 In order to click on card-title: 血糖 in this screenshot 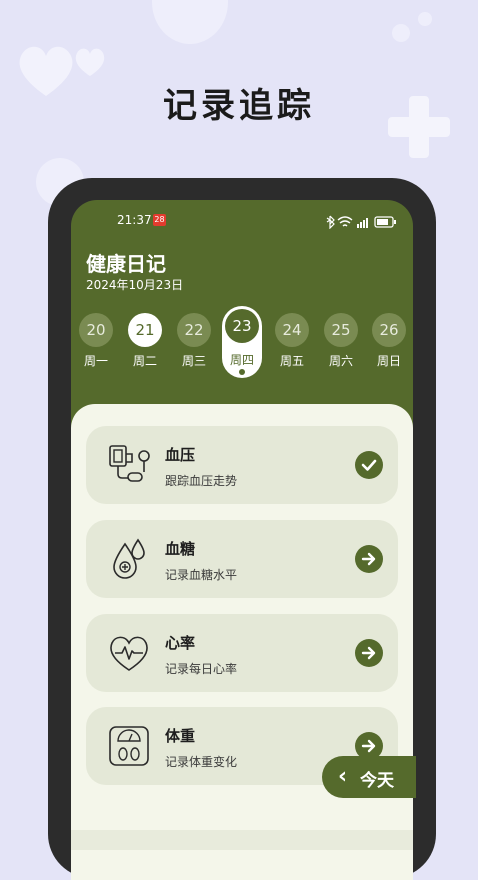, I will do `click(180, 549)`.